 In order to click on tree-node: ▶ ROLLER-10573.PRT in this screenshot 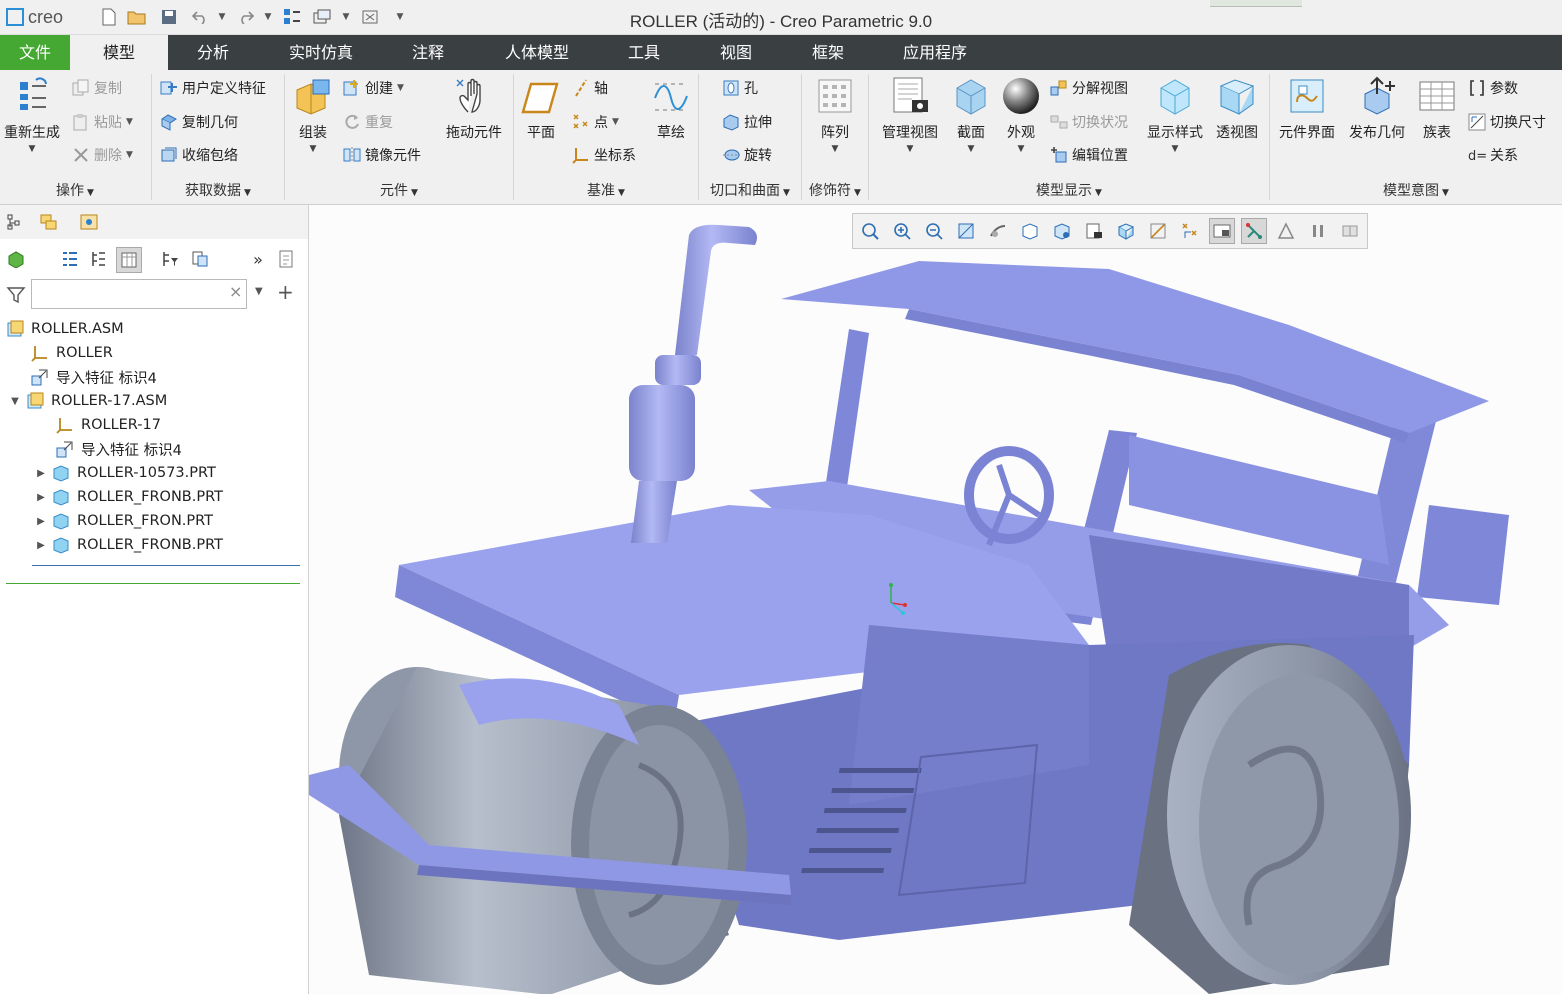, I will do `click(125, 473)`.